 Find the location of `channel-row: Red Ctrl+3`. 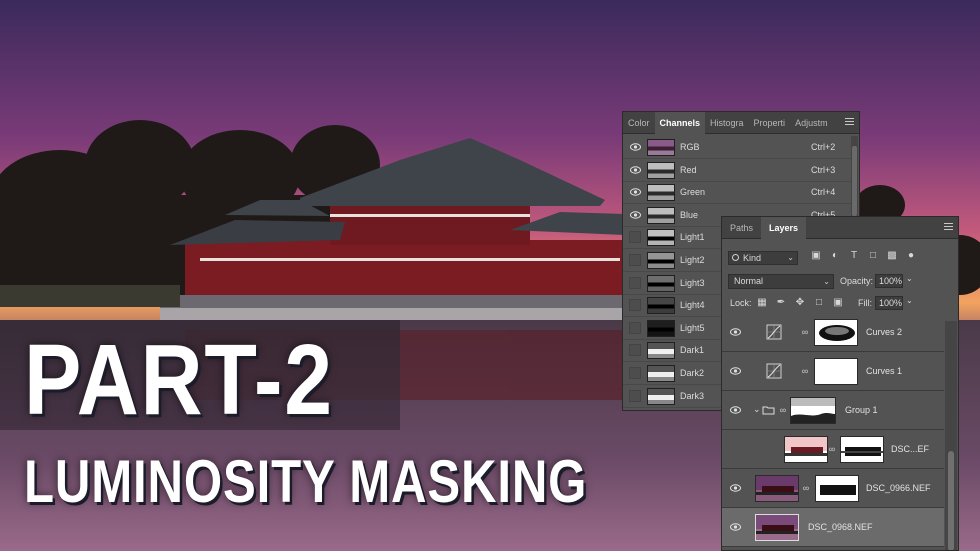

channel-row: Red Ctrl+3 is located at coordinates (737, 170).